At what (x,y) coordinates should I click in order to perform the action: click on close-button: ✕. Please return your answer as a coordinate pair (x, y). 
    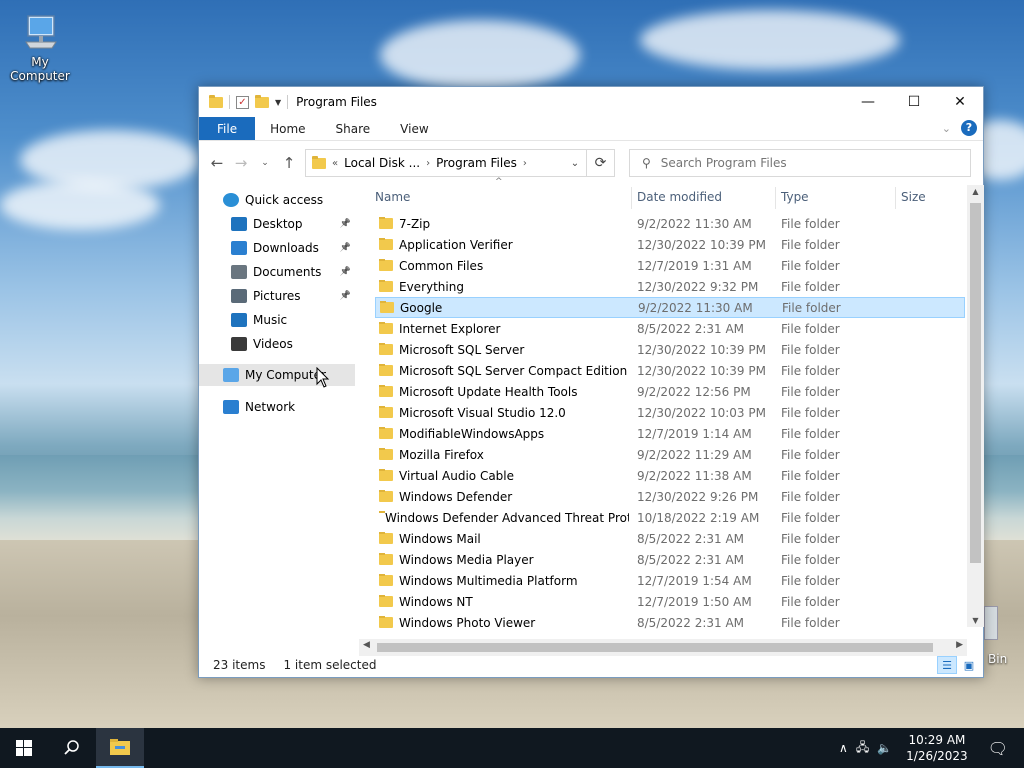
    Looking at the image, I should click on (960, 102).